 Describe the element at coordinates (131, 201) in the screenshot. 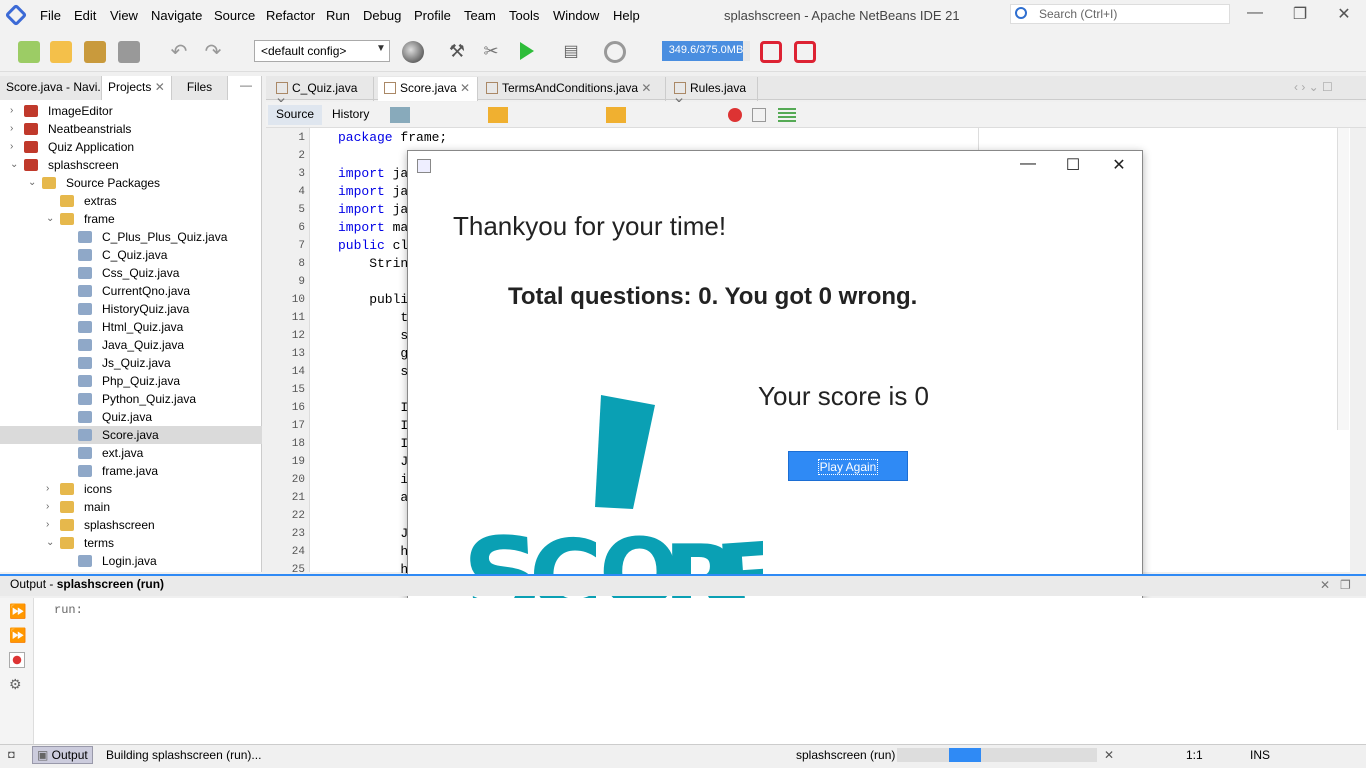

I see `tree-item: extras` at that location.